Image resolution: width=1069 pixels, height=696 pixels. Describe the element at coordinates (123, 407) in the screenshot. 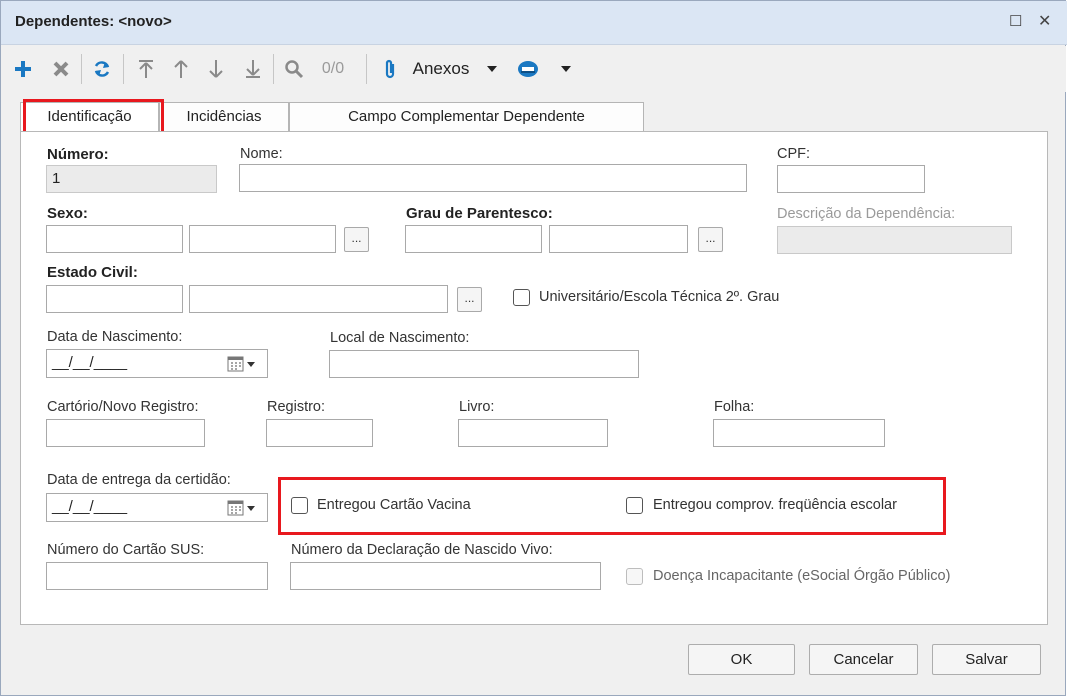

I see `cartorio-label: Cartório/Novo Registro:` at that location.